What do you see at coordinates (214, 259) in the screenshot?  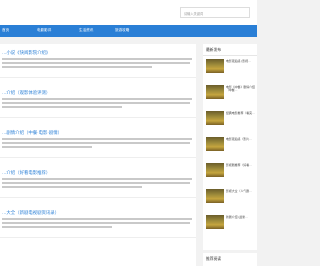 I see `sidebar-title: 推荐阅读` at bounding box center [214, 259].